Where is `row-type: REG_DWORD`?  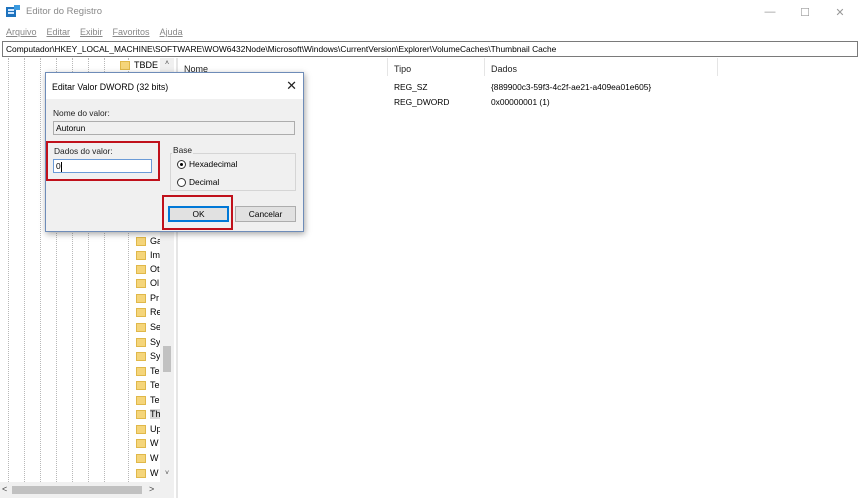
row-type: REG_DWORD is located at coordinates (422, 102).